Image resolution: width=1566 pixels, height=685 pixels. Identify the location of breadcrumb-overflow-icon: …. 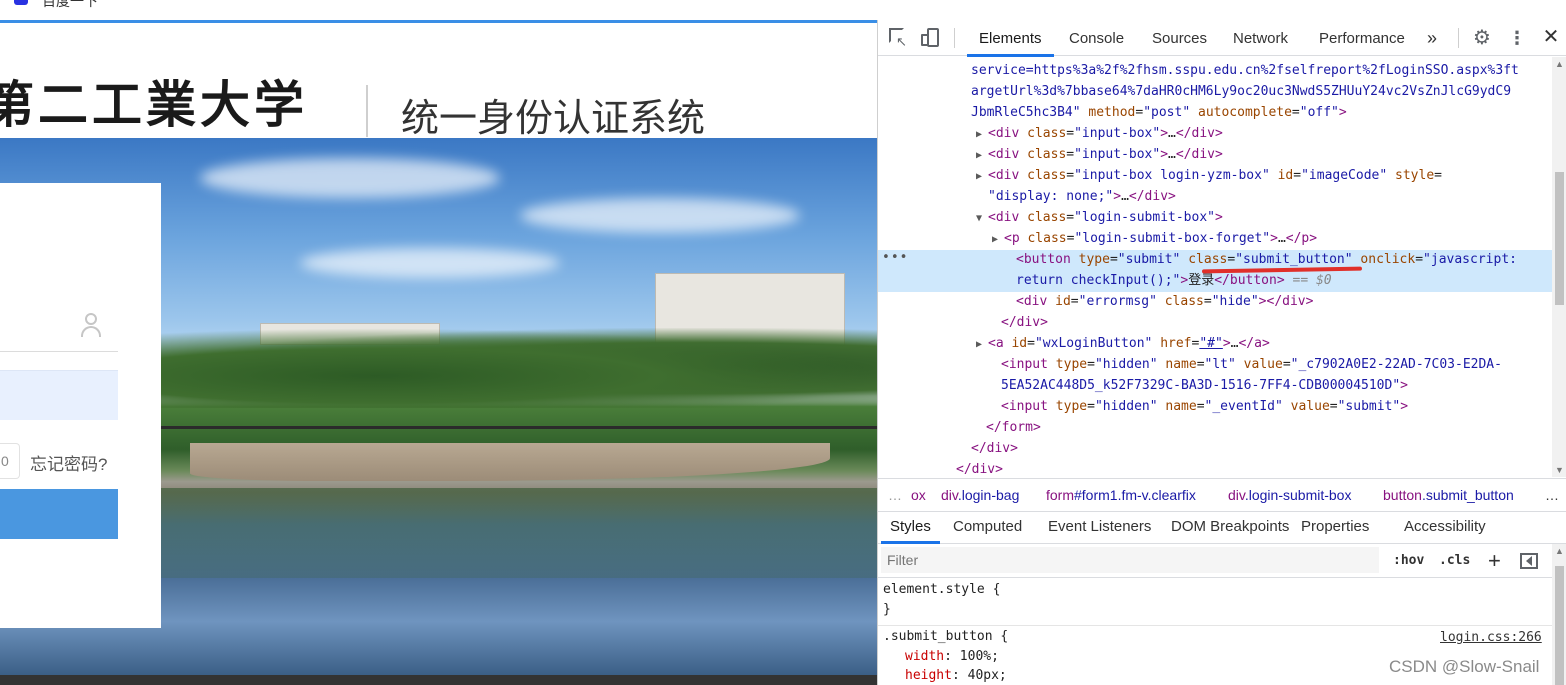
(895, 495).